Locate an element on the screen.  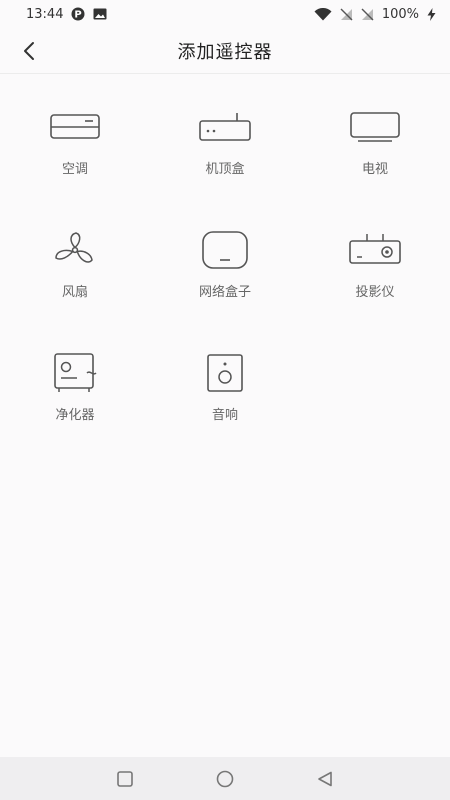
purifier-icon is located at coordinates (75, 373).